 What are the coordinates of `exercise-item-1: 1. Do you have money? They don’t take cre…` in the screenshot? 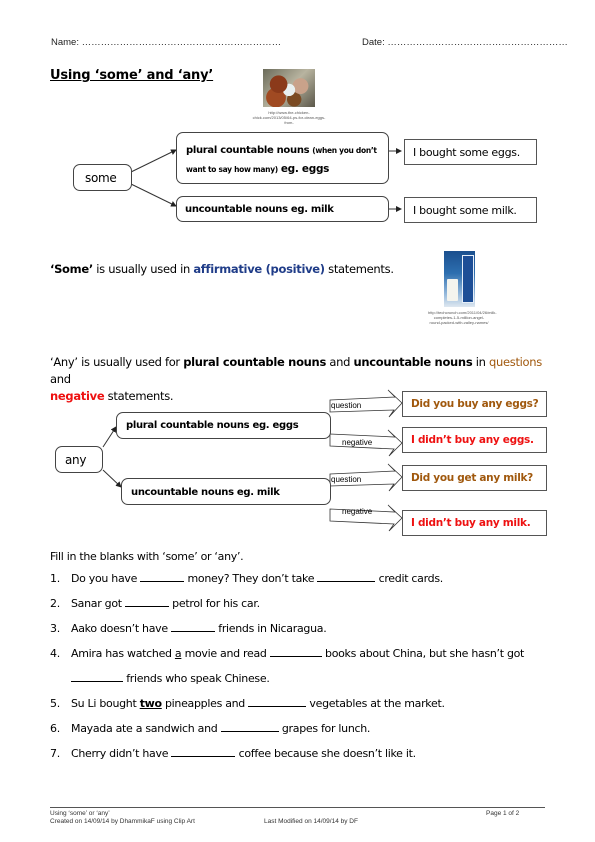 It's located at (246, 578).